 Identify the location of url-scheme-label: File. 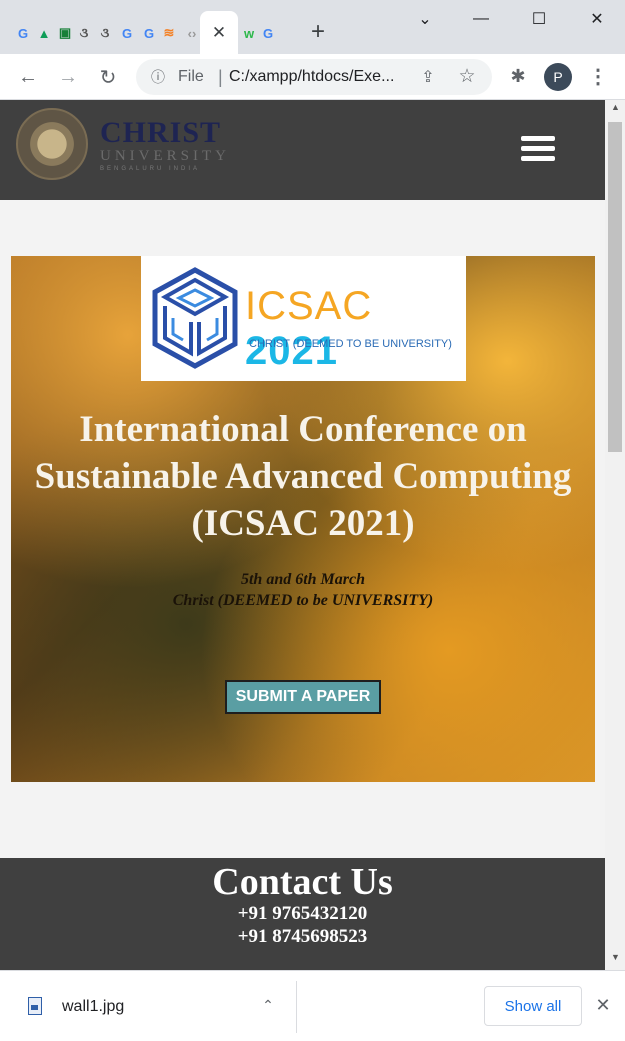
(191, 76).